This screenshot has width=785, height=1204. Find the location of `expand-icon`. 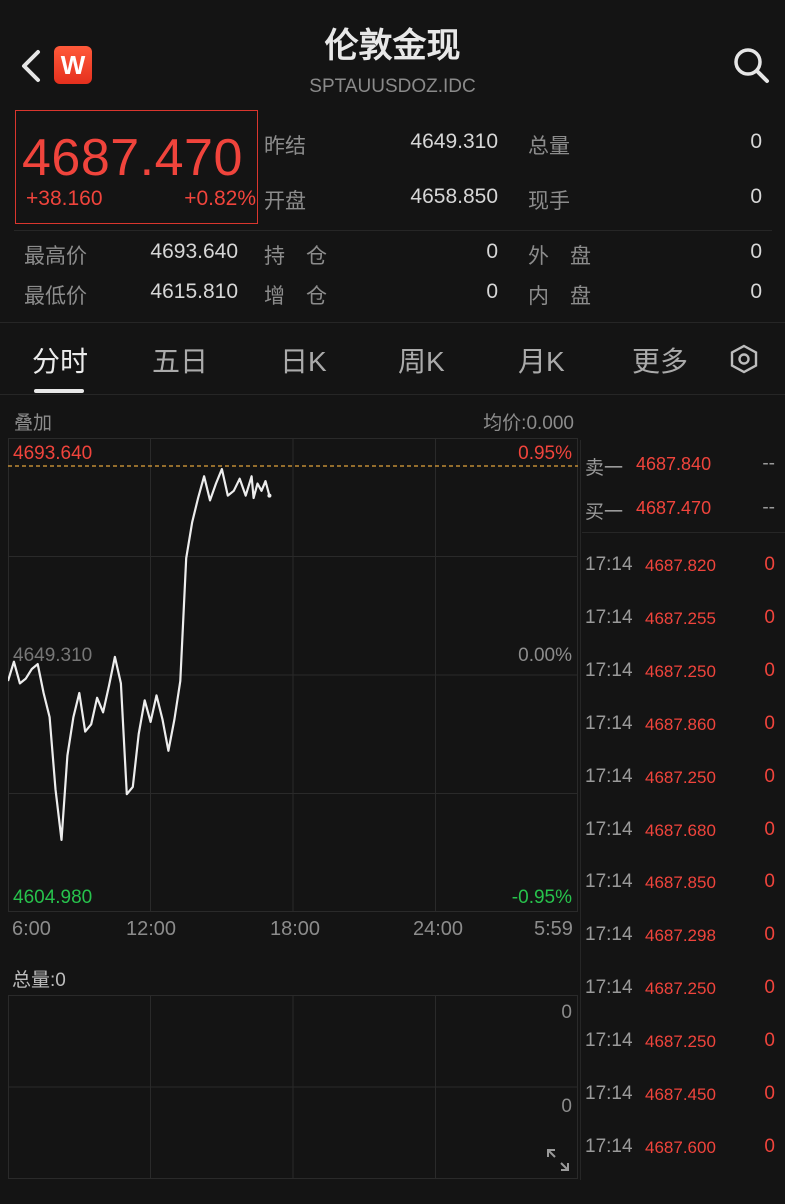

expand-icon is located at coordinates (558, 1160).